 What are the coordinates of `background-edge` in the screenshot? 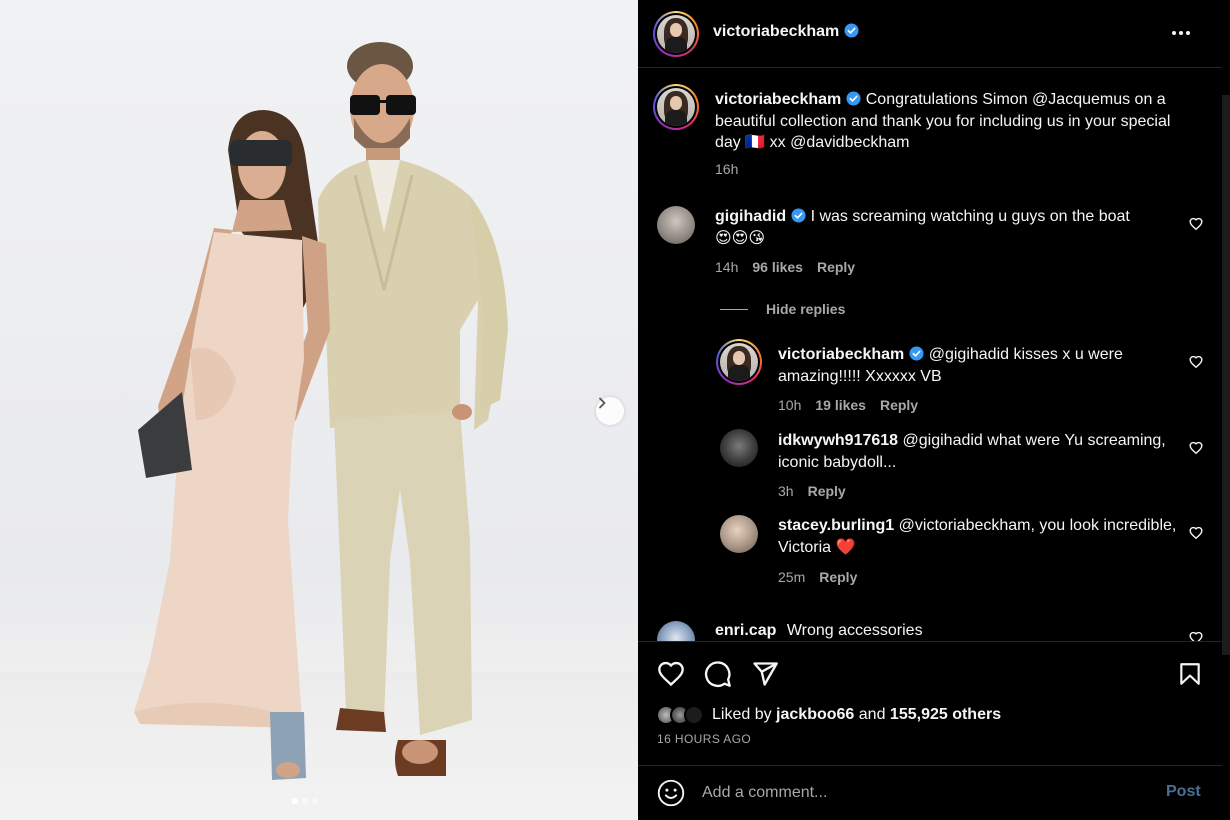 It's located at (1226, 375).